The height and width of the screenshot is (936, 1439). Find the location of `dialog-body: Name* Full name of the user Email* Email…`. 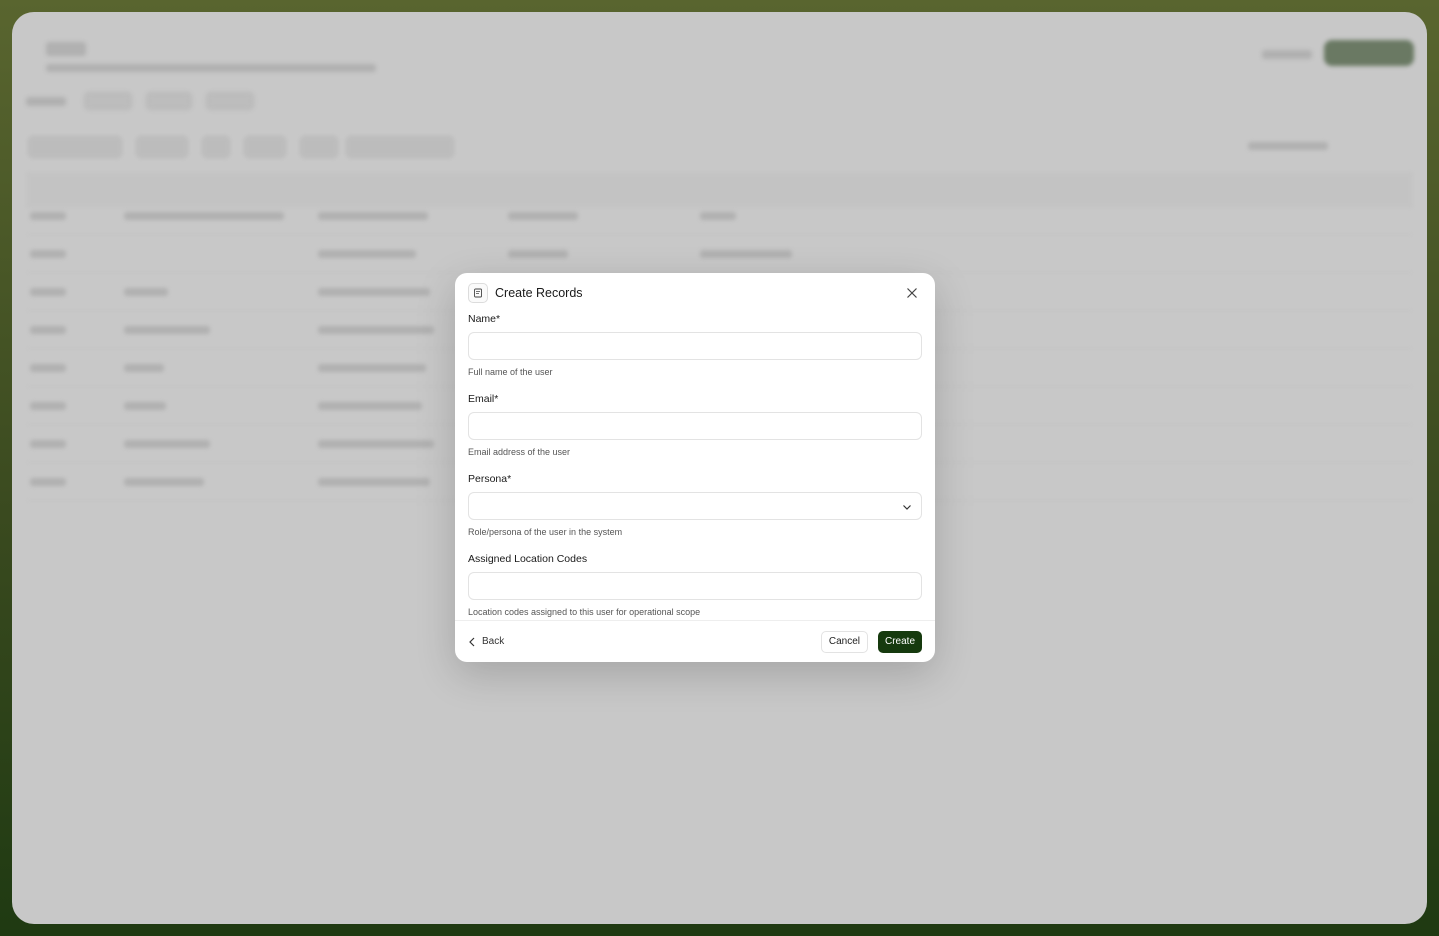

dialog-body: Name* Full name of the user Email* Email… is located at coordinates (695, 465).